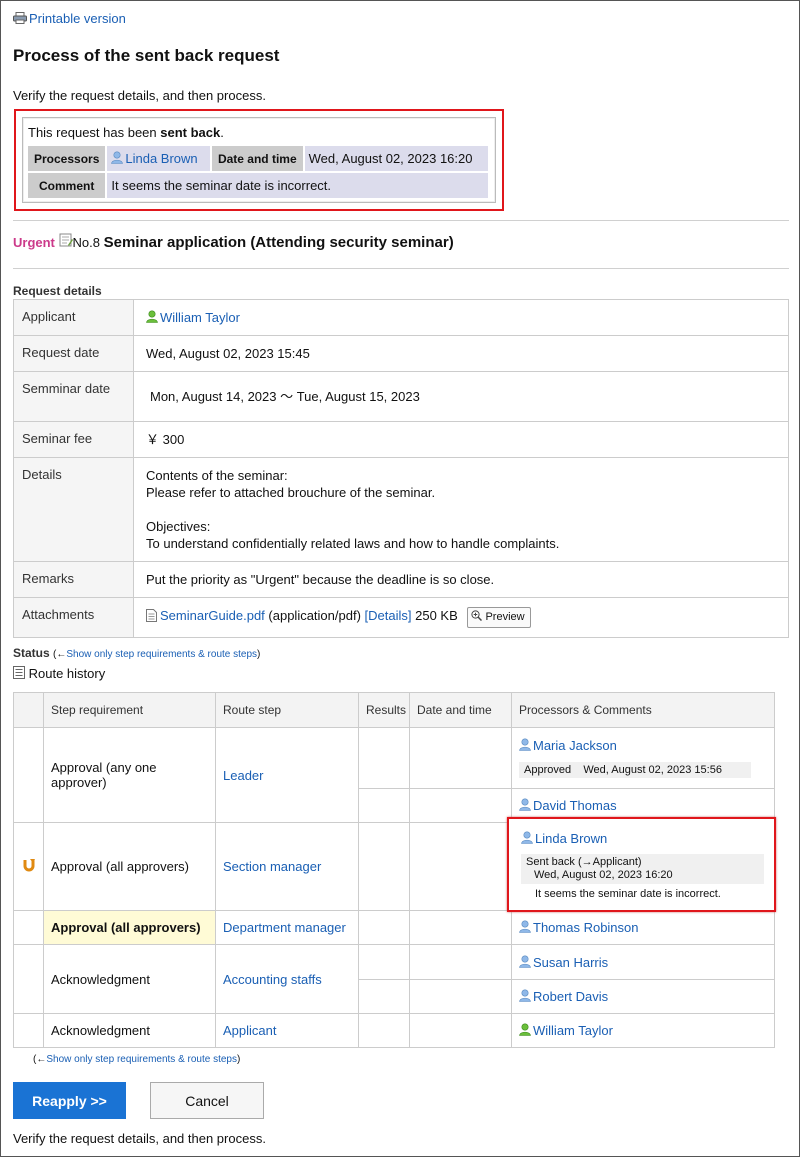 The image size is (800, 1157). What do you see at coordinates (249, 1030) in the screenshot?
I see `route-step-link: Applicant` at bounding box center [249, 1030].